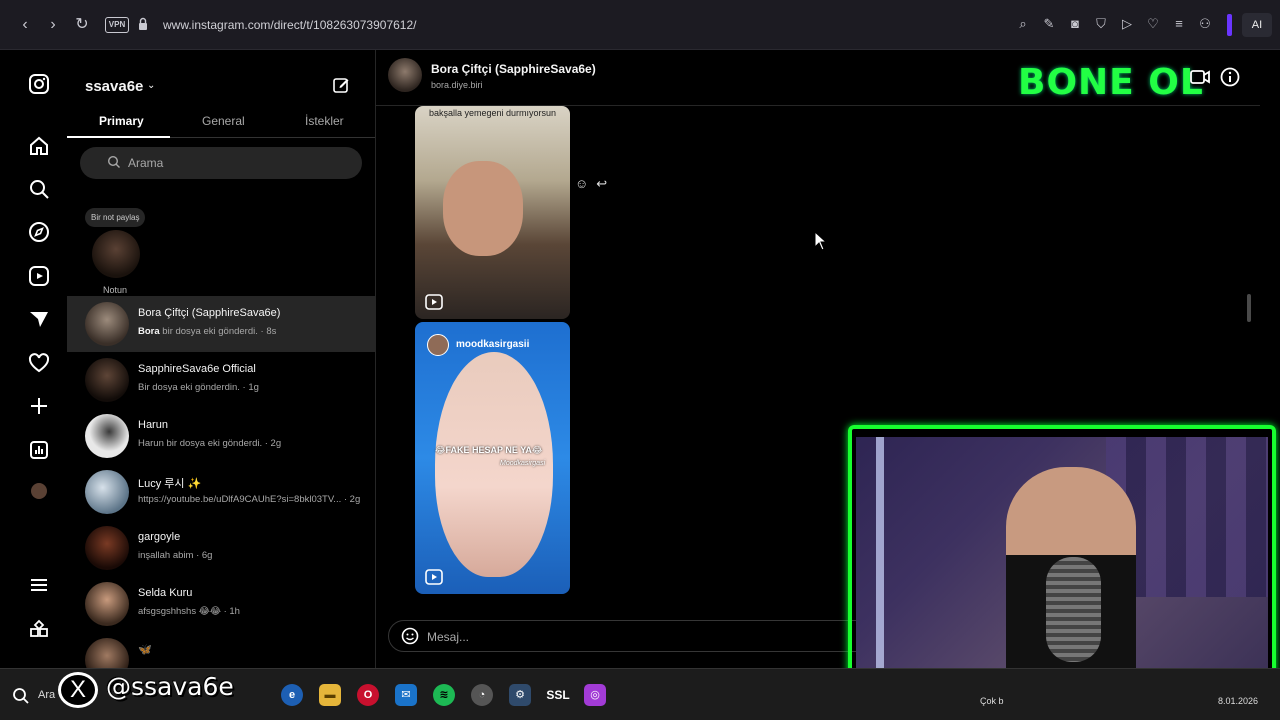 The width and height of the screenshot is (1280, 720). Describe the element at coordinates (170, 686) in the screenshot. I see `social-handle-overlay: @ssava6e` at that location.